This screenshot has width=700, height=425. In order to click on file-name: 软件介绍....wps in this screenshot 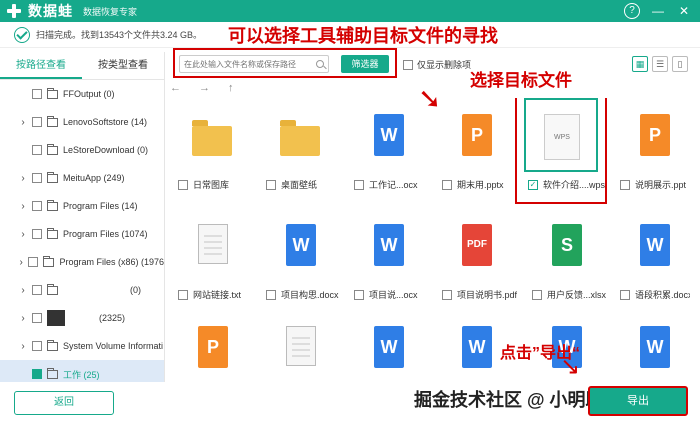, I will do `click(574, 185)`.